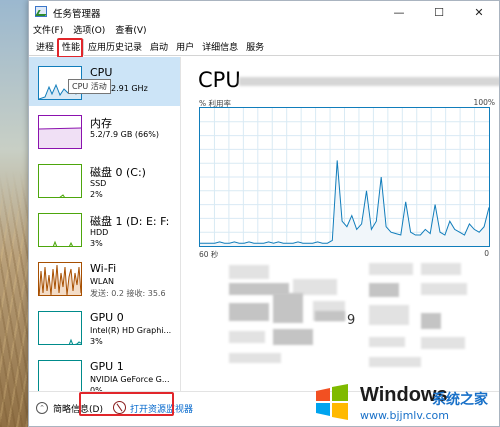 The width and height of the screenshot is (500, 427). Describe the element at coordinates (89, 86) in the screenshot. I see `cpu-activity-tooltip: CPU 活动` at that location.